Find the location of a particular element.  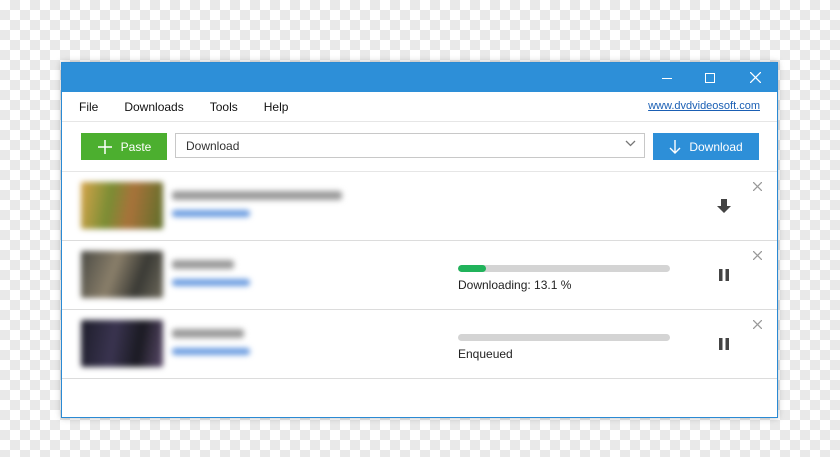

arrow-down-icon is located at coordinates (675, 146).